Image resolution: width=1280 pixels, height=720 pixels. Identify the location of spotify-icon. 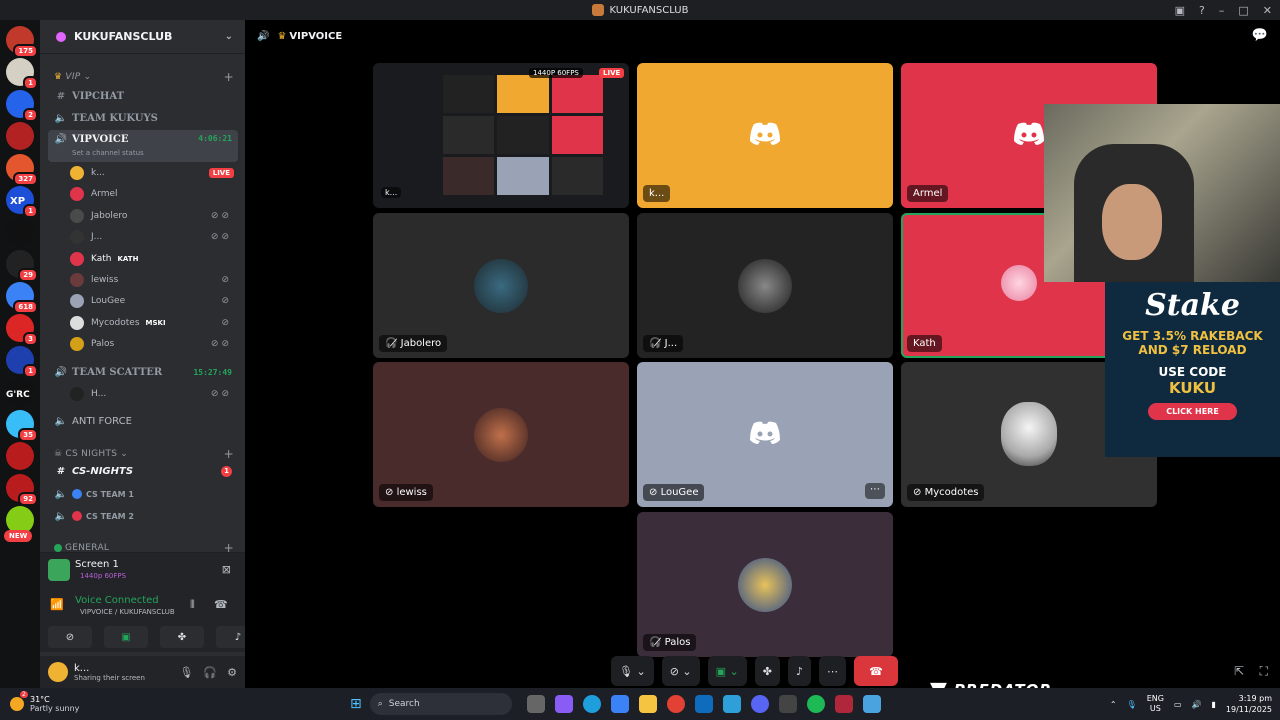
(815, 704).